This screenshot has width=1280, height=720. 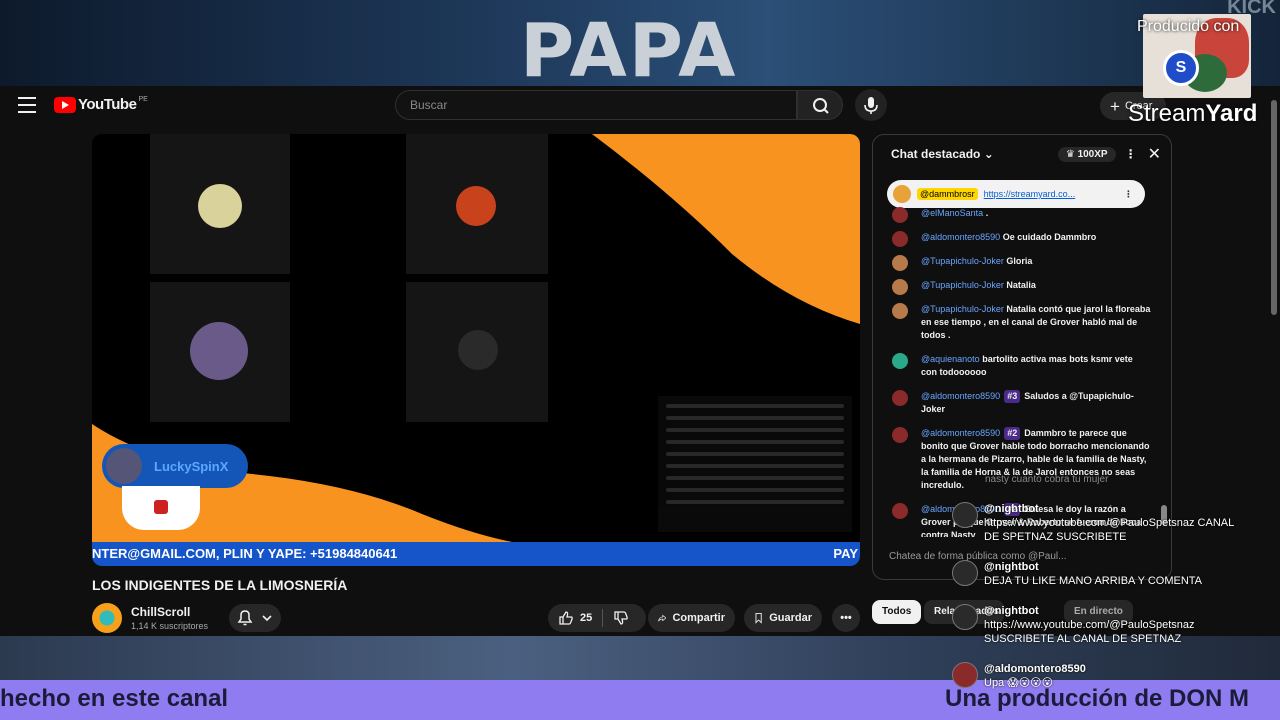 What do you see at coordinates (220, 585) in the screenshot?
I see `video-title: LOS INDIGENTES DE LA LIMOSNERÍA` at bounding box center [220, 585].